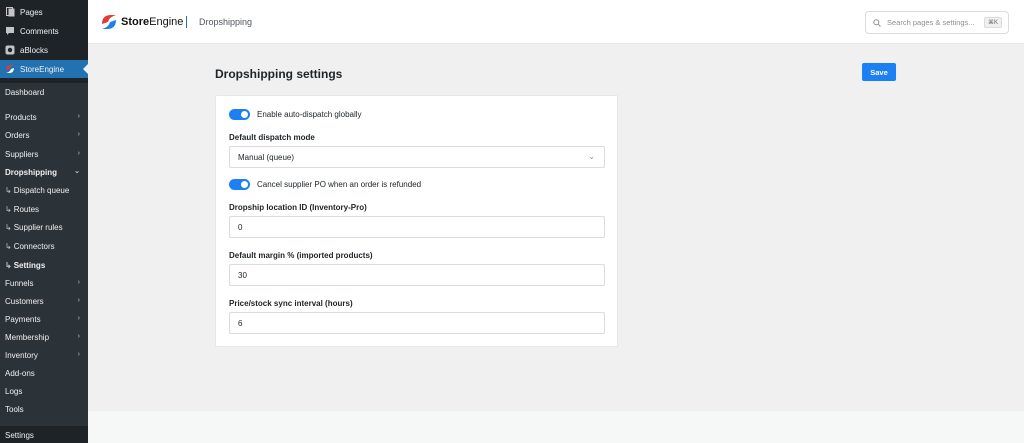 The height and width of the screenshot is (443, 1024). What do you see at coordinates (44, 355) in the screenshot?
I see `sidebar-item-inventory: Inventory ›` at bounding box center [44, 355].